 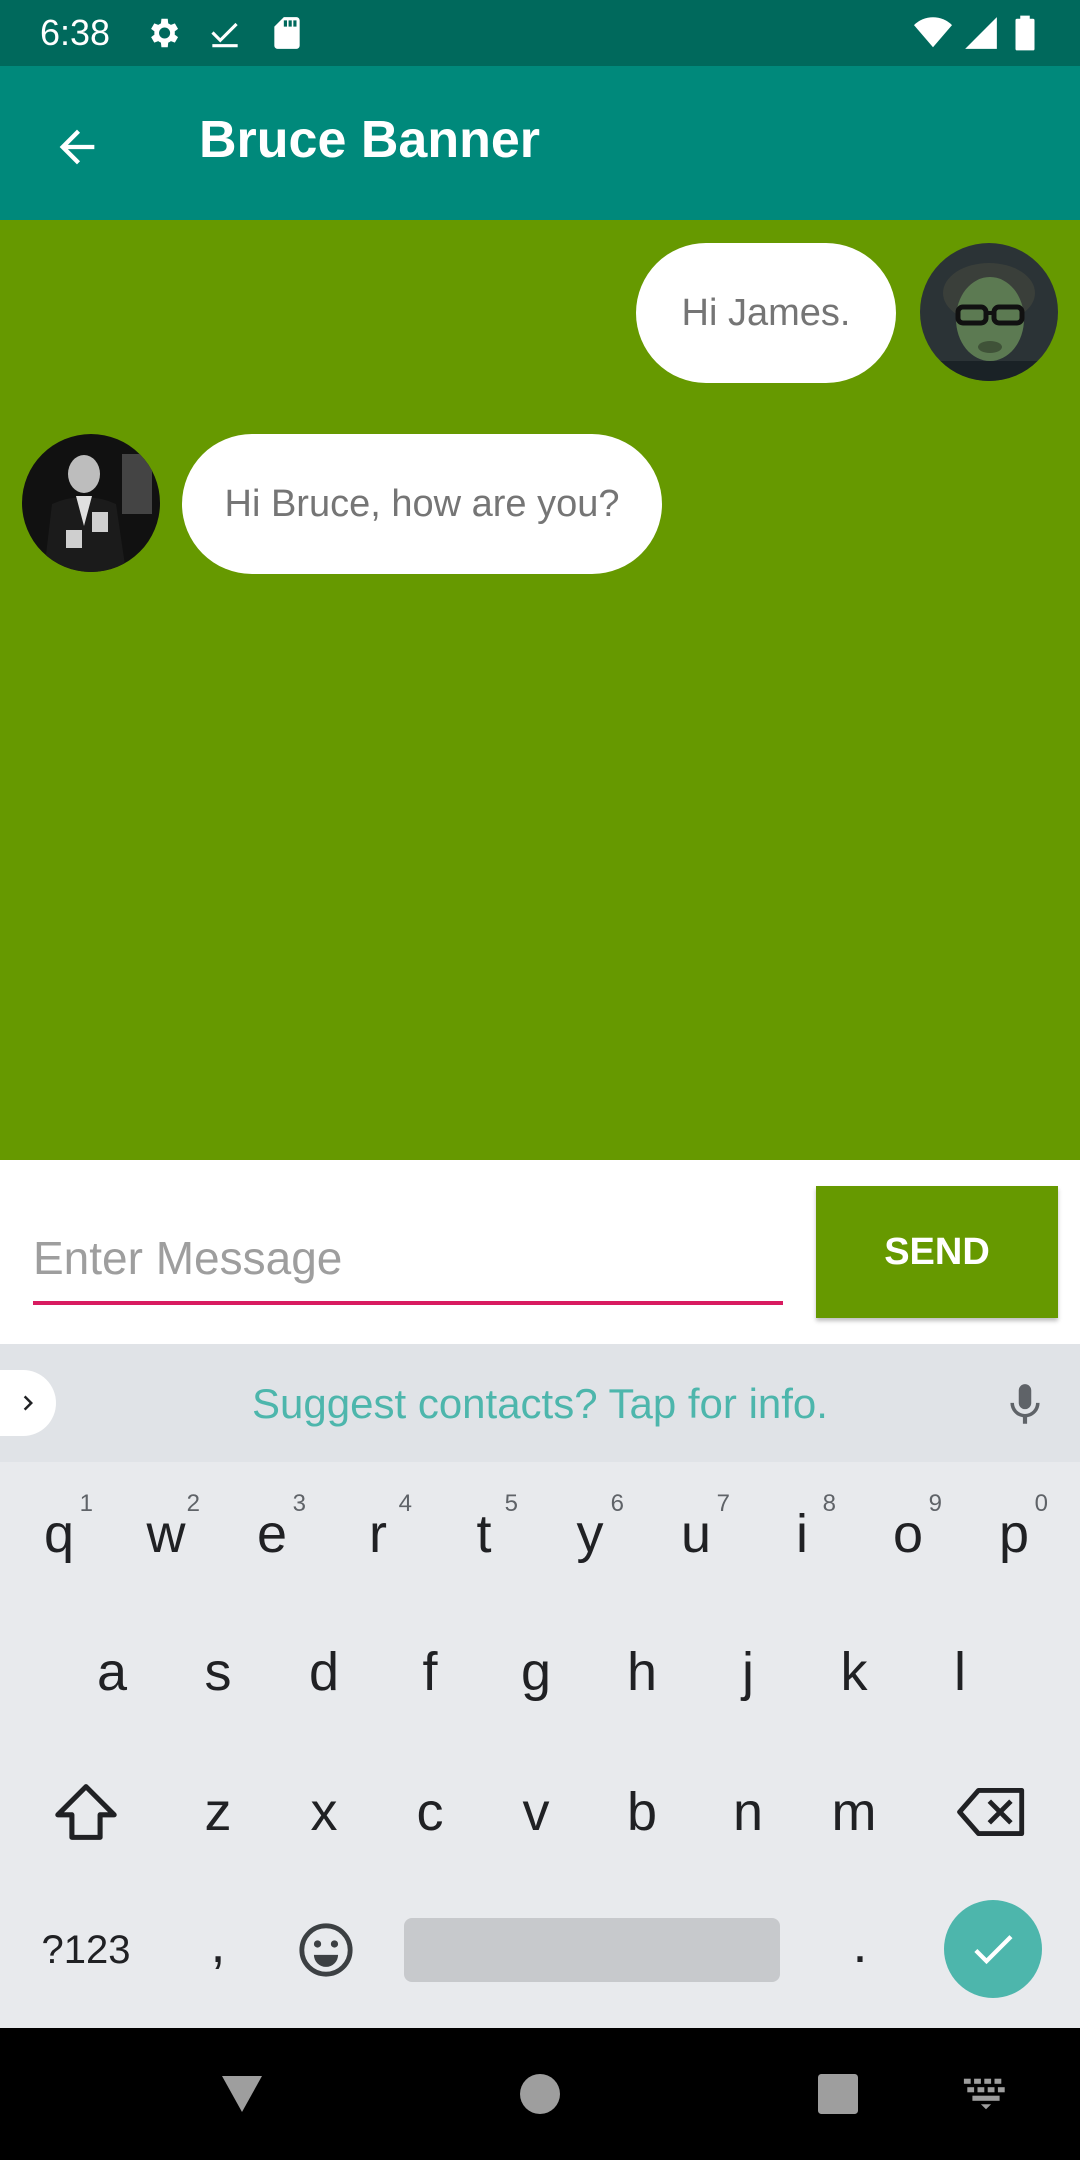 I want to click on back-triangle-icon, so click(x=242, y=2094).